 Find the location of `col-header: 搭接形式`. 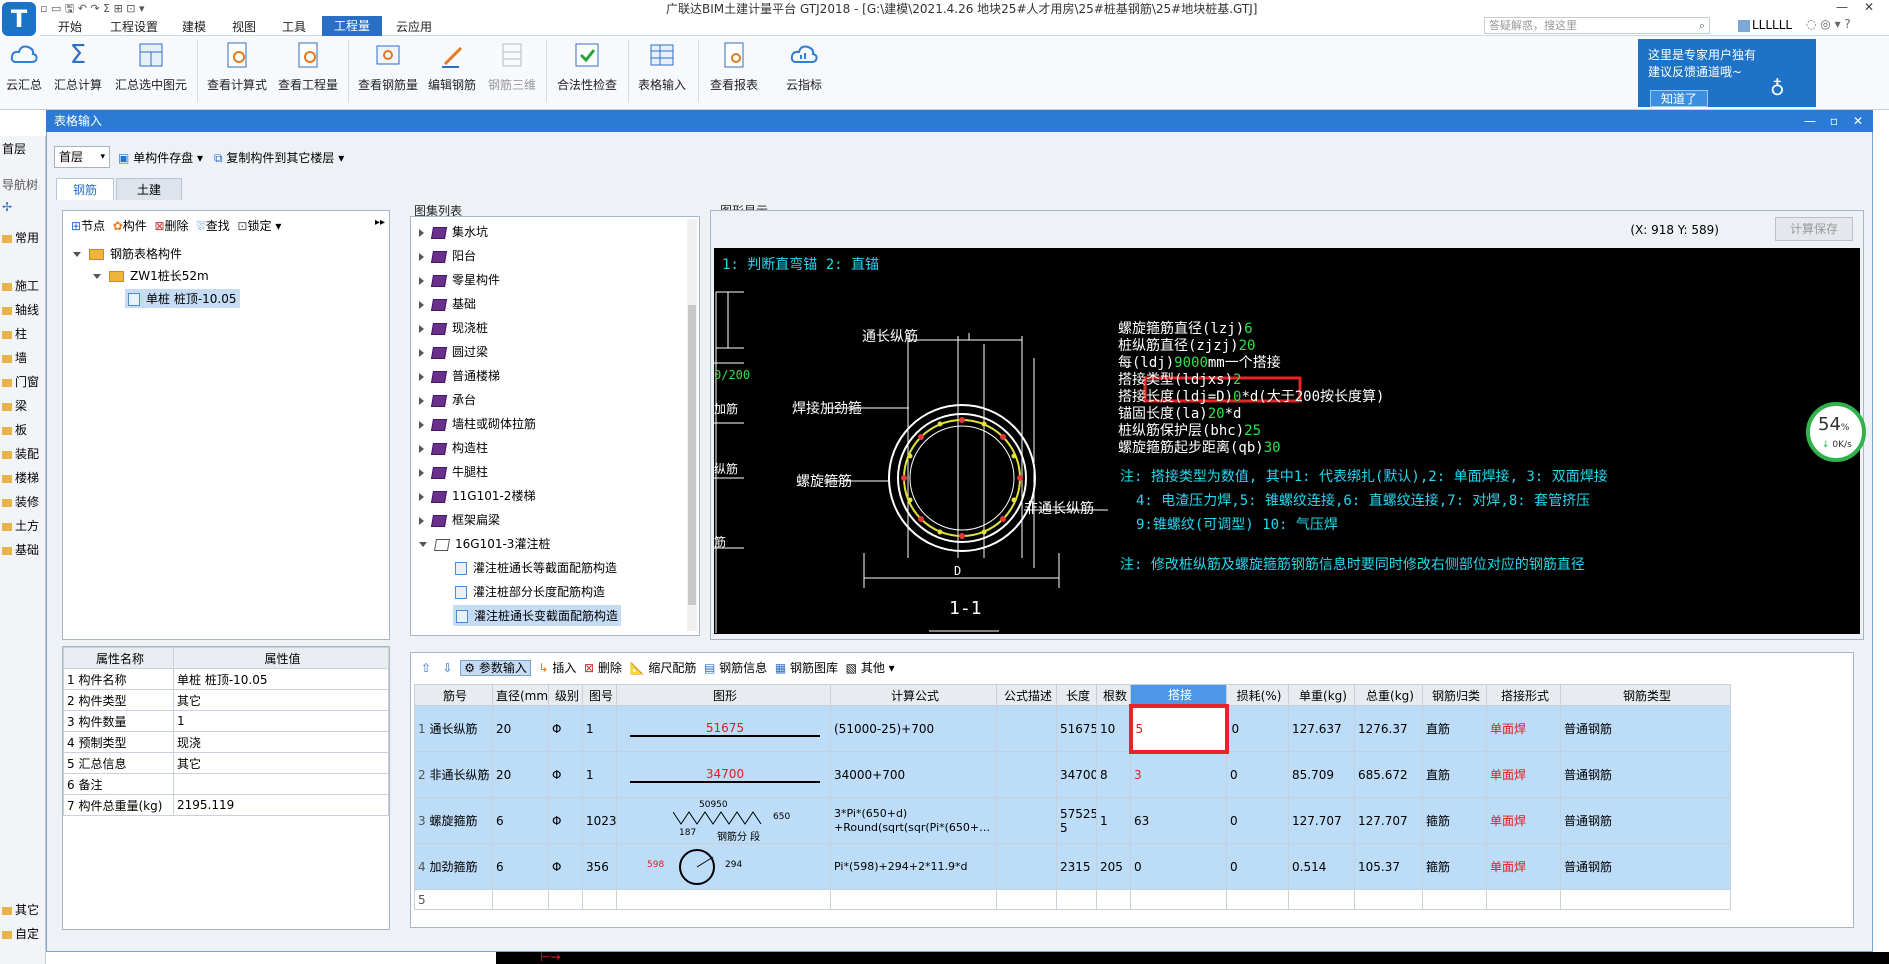

col-header: 搭接形式 is located at coordinates (1523, 695).